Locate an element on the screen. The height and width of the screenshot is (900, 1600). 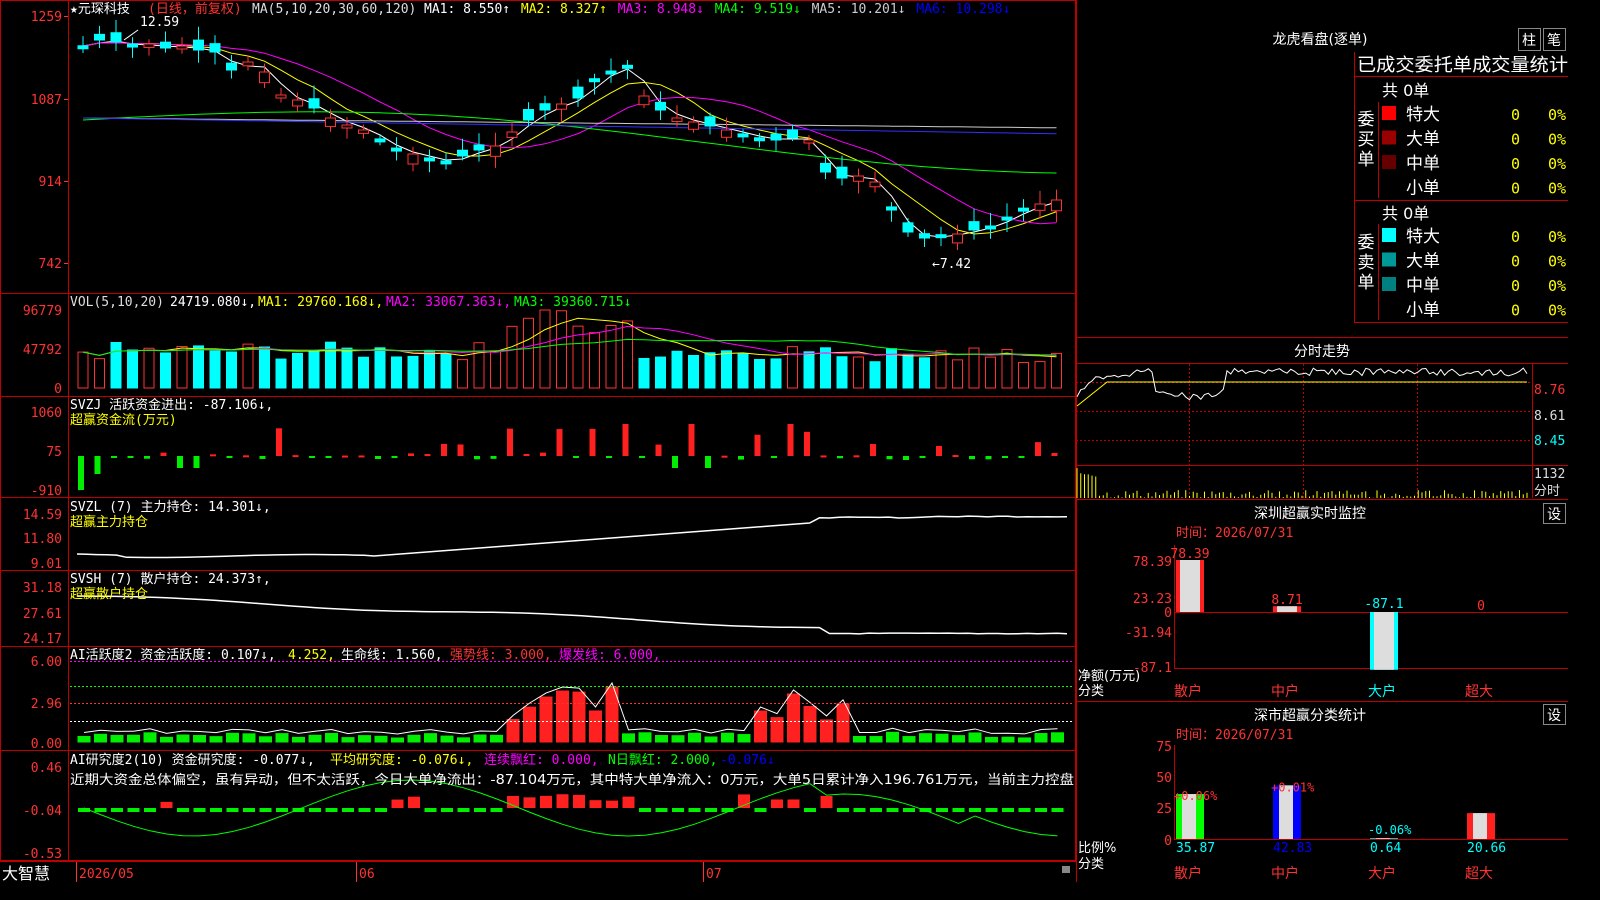
svsh-axis-1: 31.18 is located at coordinates (42, 588).